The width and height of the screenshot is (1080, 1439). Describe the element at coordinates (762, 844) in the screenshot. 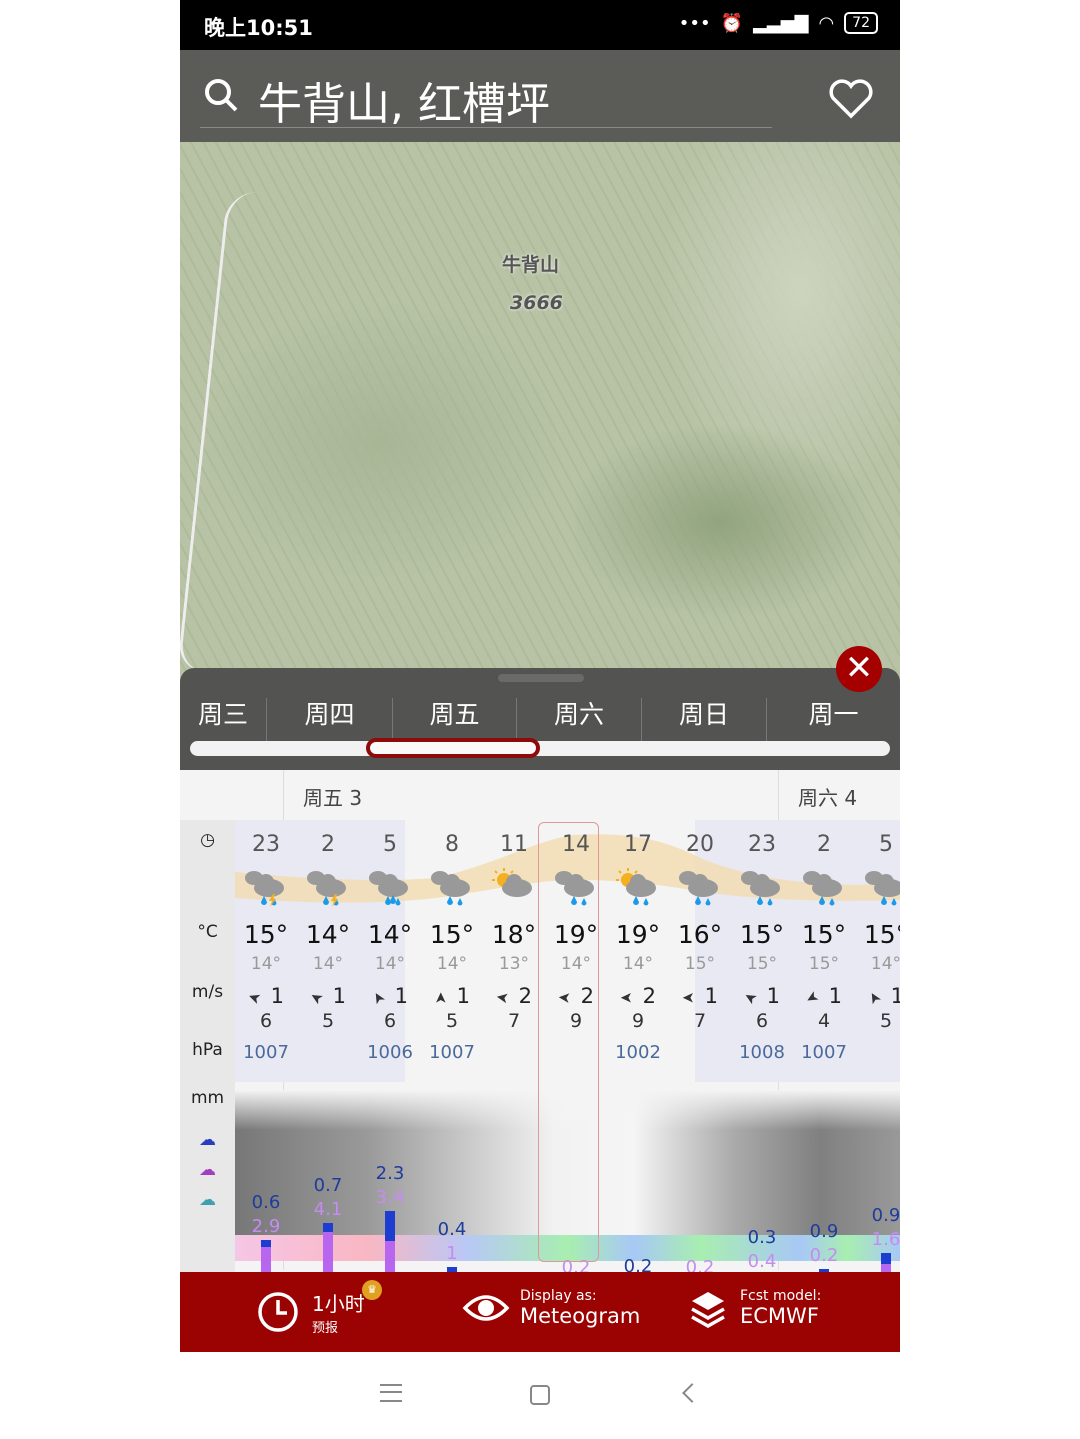

I see `time-label: 23` at that location.